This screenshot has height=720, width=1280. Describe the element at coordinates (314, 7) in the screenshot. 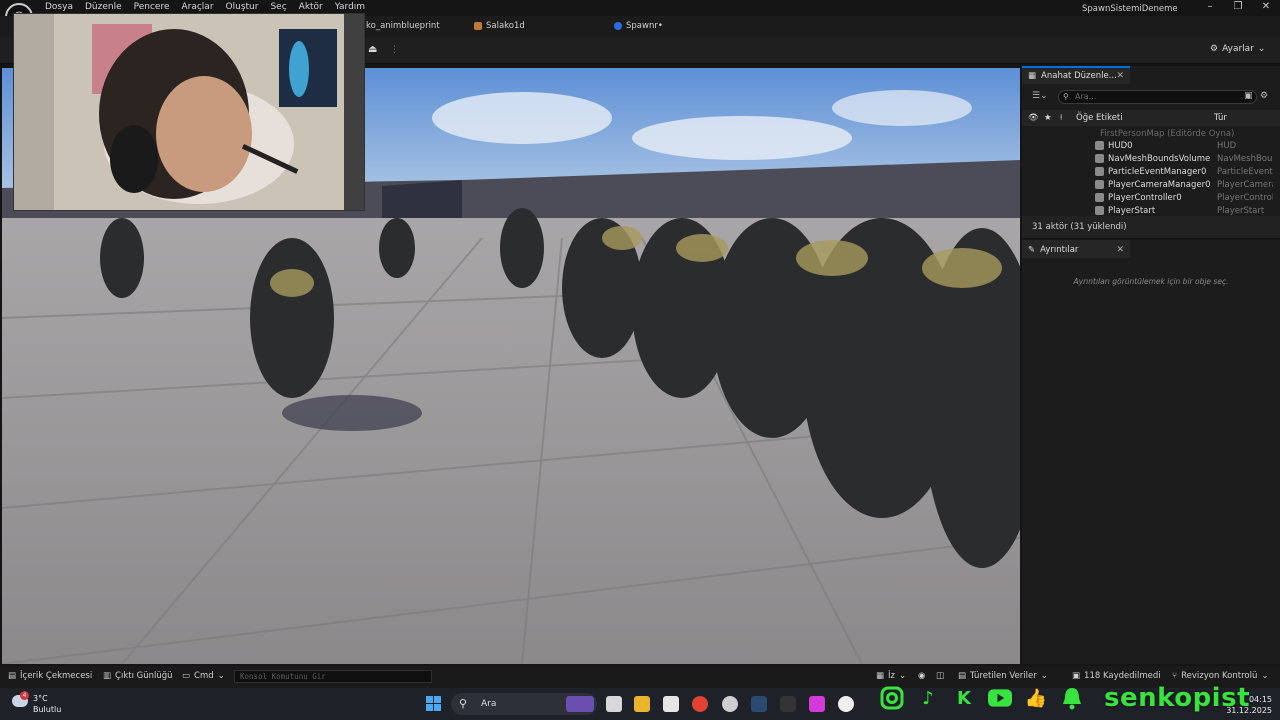

I see `menu-actor: Aktör` at that location.